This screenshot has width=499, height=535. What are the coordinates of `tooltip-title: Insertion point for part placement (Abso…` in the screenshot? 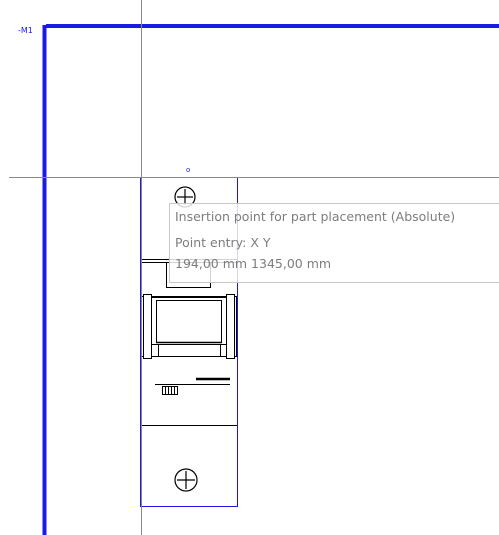 It's located at (315, 216).